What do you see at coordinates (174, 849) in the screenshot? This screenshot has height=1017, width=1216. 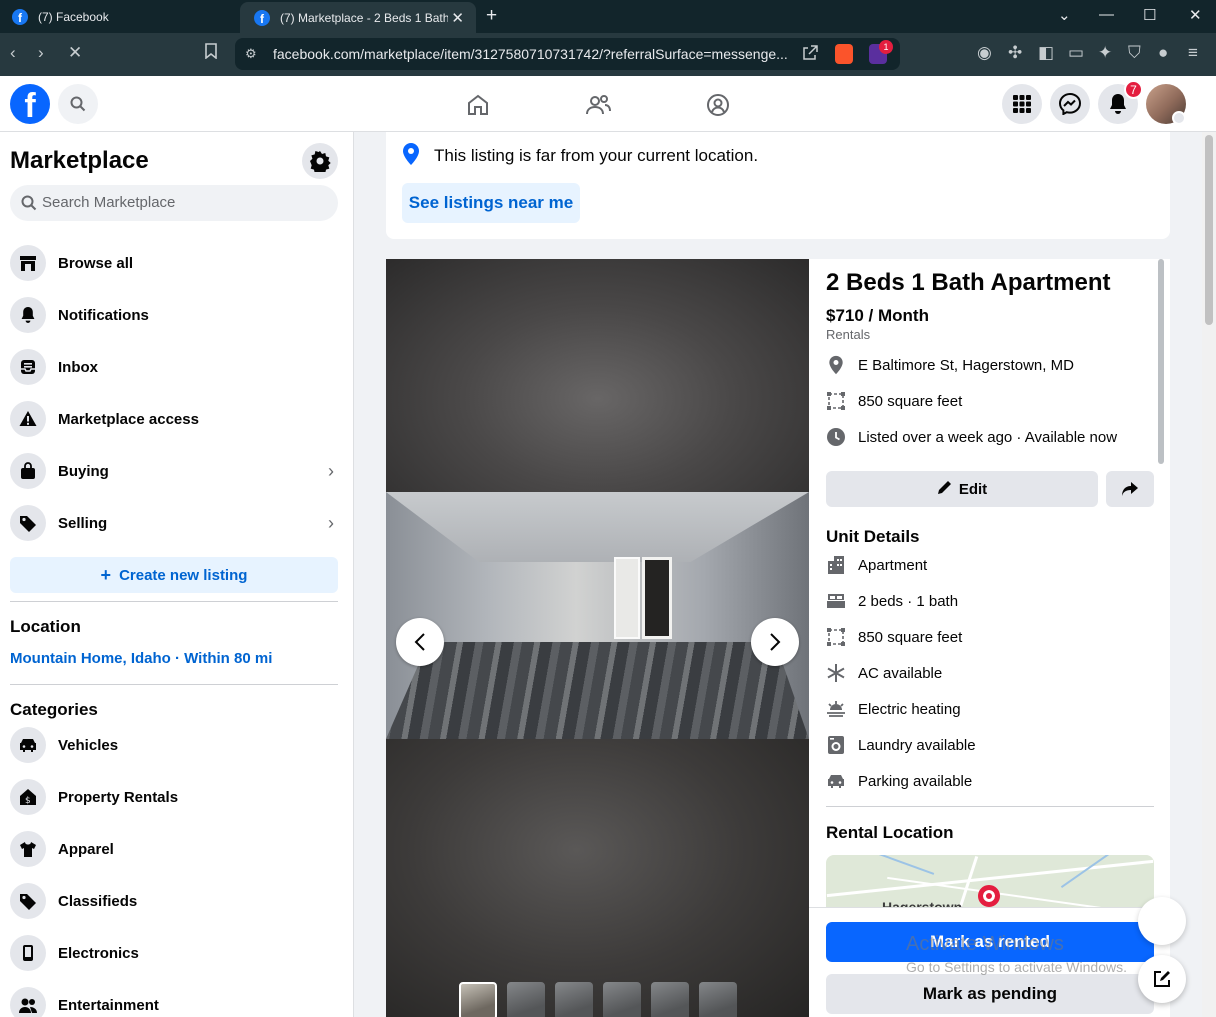 I see `category-apparel: Apparel` at bounding box center [174, 849].